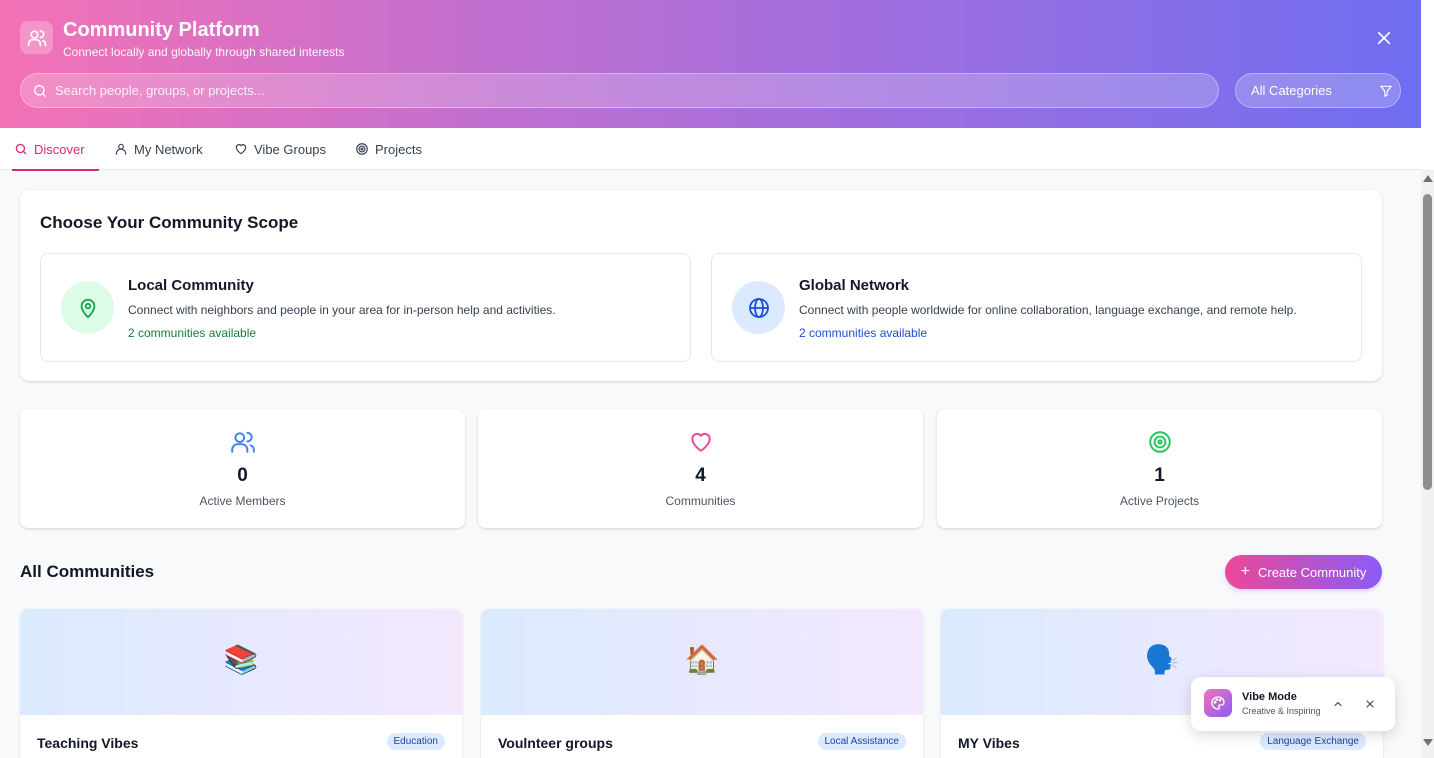 The width and height of the screenshot is (1434, 758). What do you see at coordinates (1312, 572) in the screenshot?
I see `create-community-label: Create Community` at bounding box center [1312, 572].